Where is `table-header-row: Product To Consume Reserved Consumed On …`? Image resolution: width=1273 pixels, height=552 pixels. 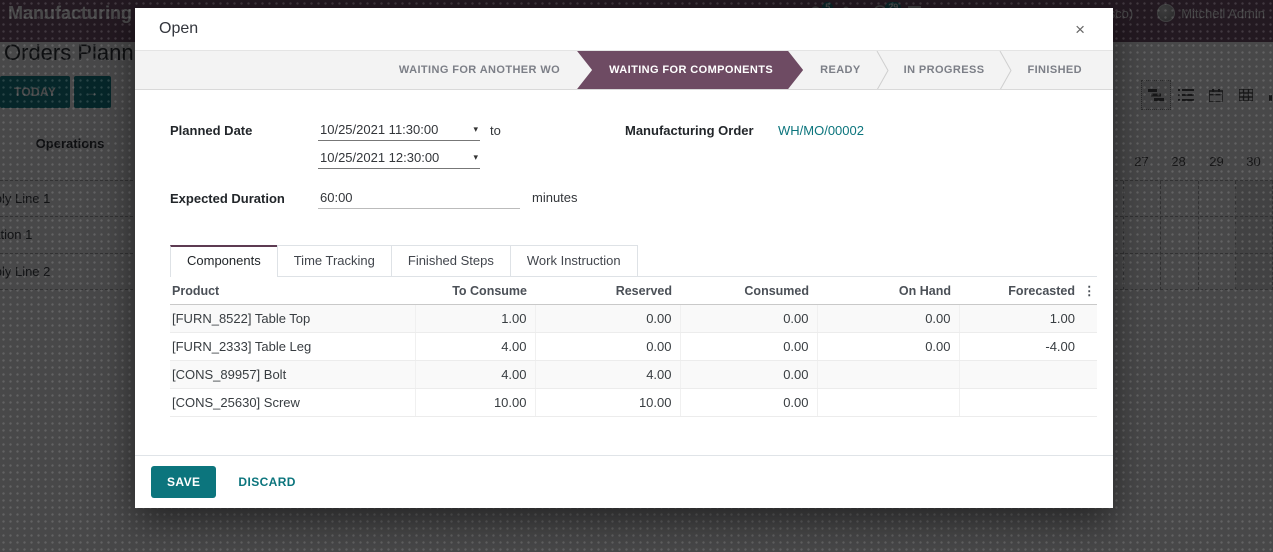
table-header-row: Product To Consume Reserved Consumed On … is located at coordinates (633, 291).